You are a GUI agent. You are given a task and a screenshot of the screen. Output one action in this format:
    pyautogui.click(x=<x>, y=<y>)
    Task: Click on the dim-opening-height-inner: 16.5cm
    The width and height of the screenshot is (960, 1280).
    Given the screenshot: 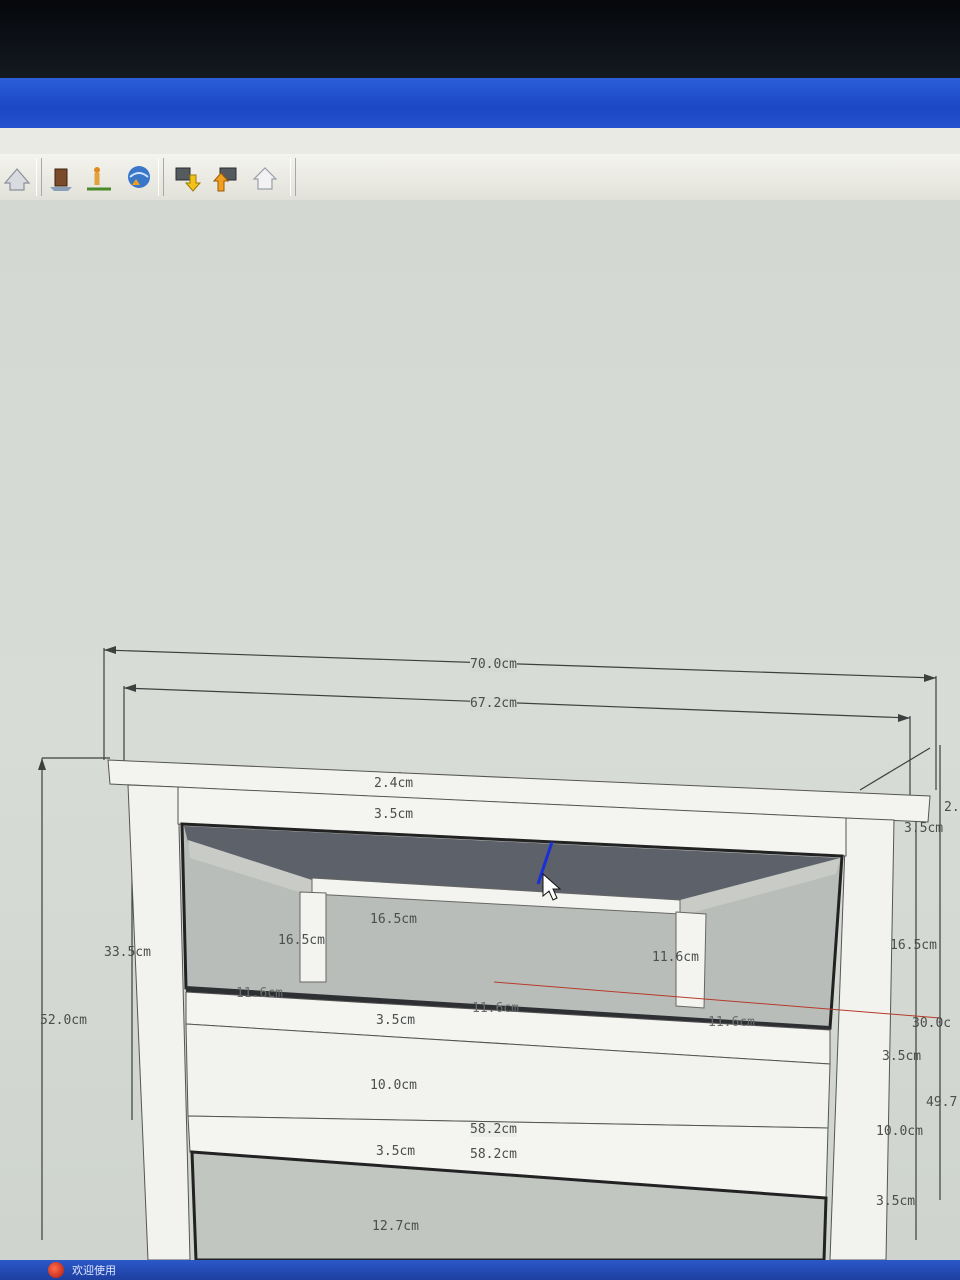 What is the action you would take?
    pyautogui.click(x=301, y=940)
    